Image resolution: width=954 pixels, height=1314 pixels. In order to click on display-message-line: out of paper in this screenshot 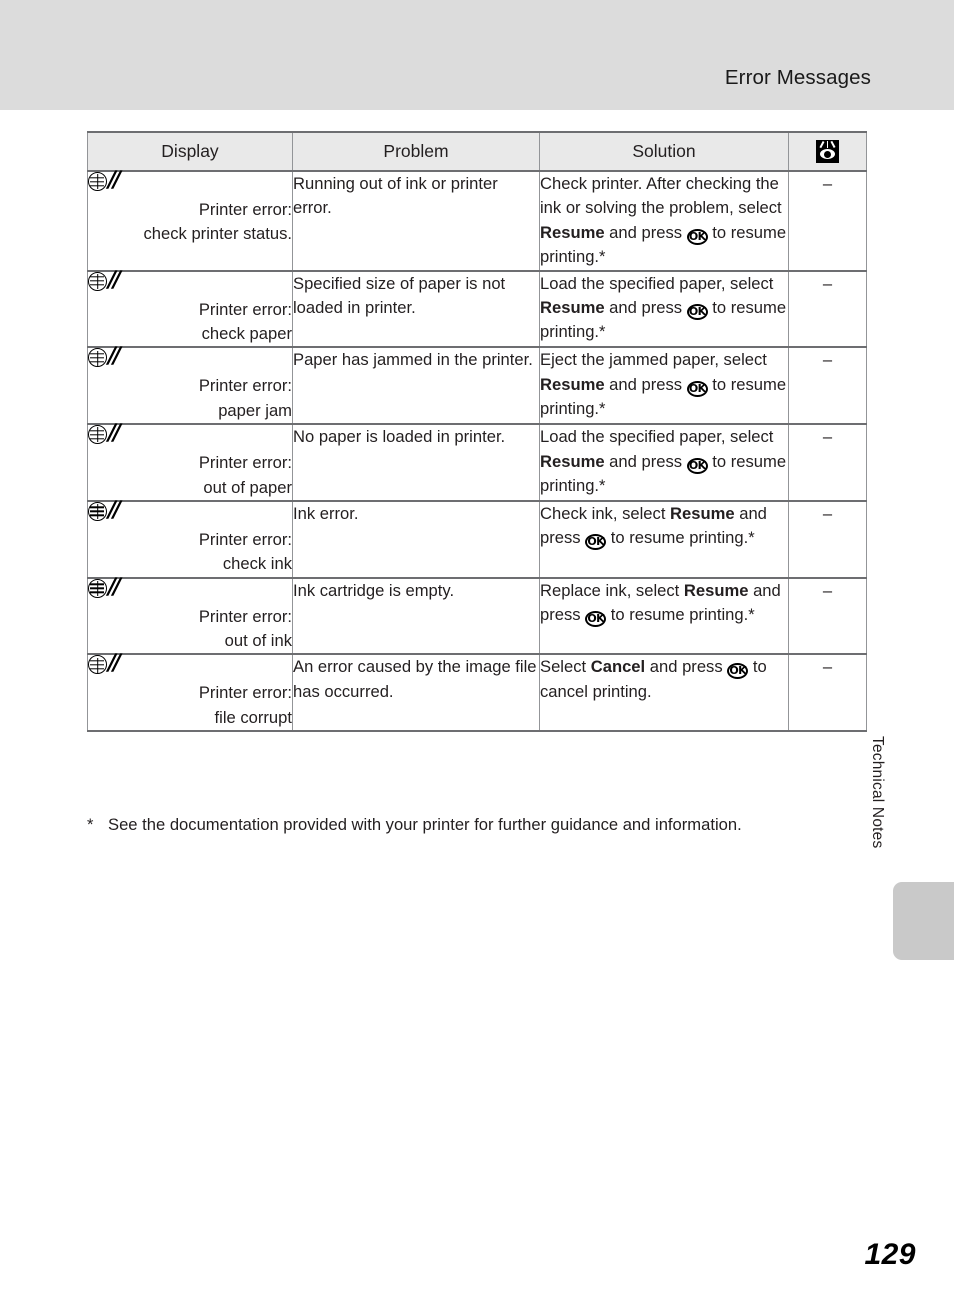, I will do `click(247, 487)`.